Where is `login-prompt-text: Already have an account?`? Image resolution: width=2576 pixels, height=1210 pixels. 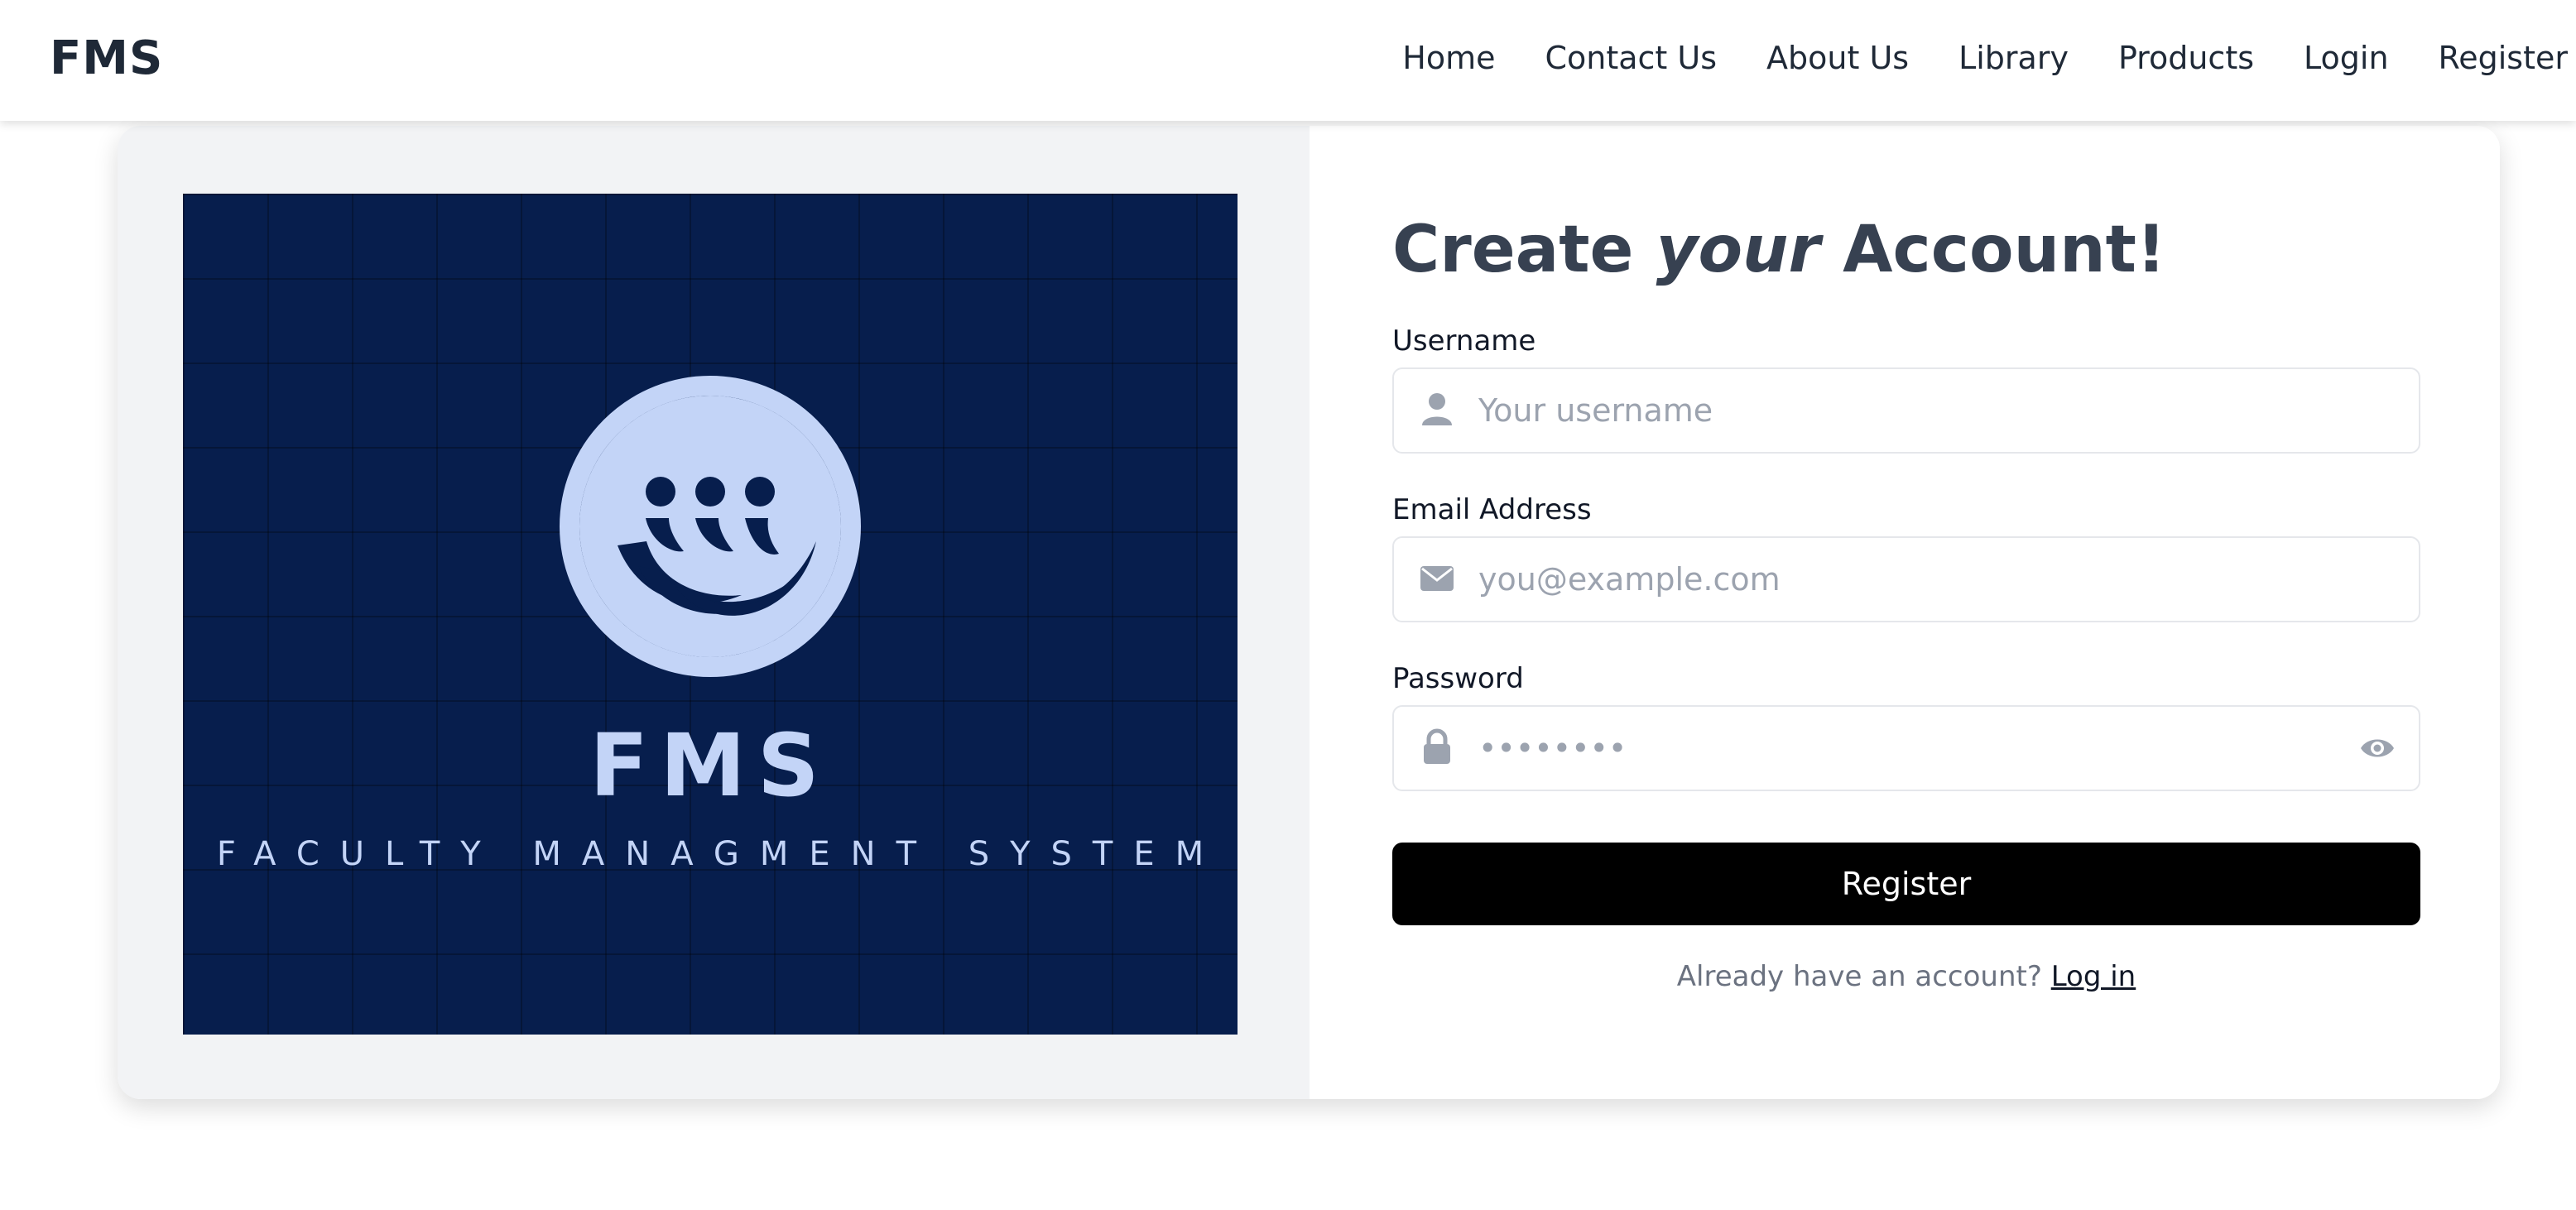
login-prompt-text: Already have an account? is located at coordinates (1859, 976).